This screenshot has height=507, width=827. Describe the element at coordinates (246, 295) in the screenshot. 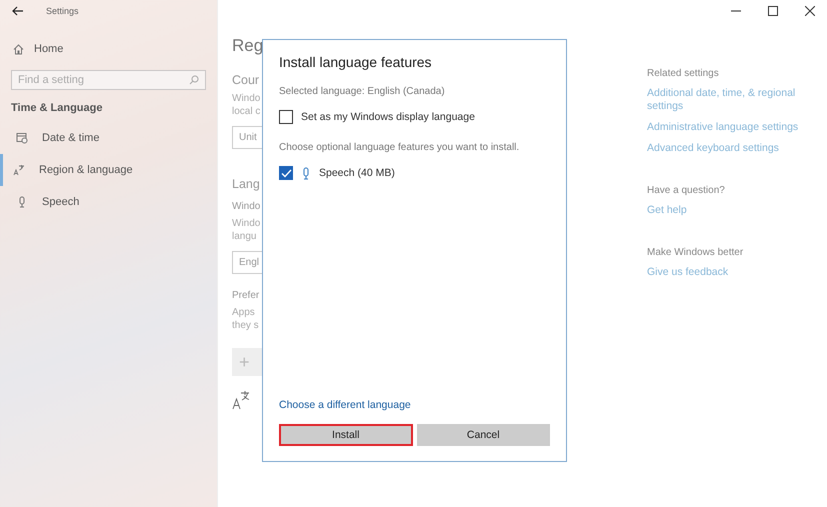

I see `setting-label: Prefer` at that location.